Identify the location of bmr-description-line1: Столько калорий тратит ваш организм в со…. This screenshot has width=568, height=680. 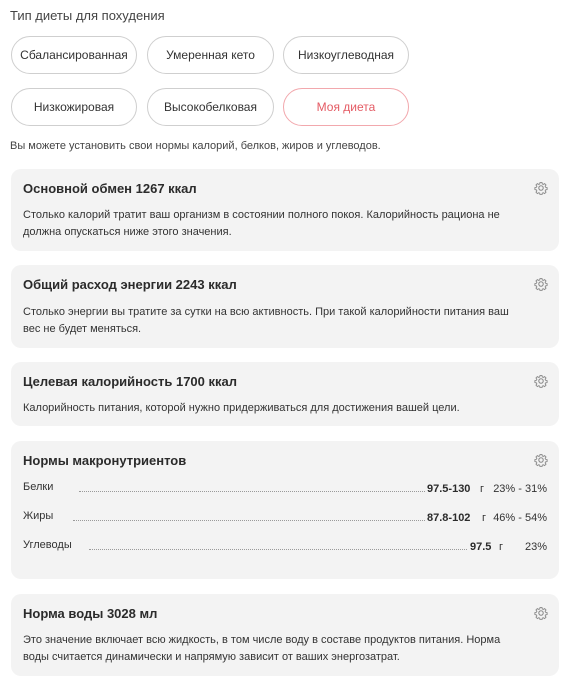
(261, 215).